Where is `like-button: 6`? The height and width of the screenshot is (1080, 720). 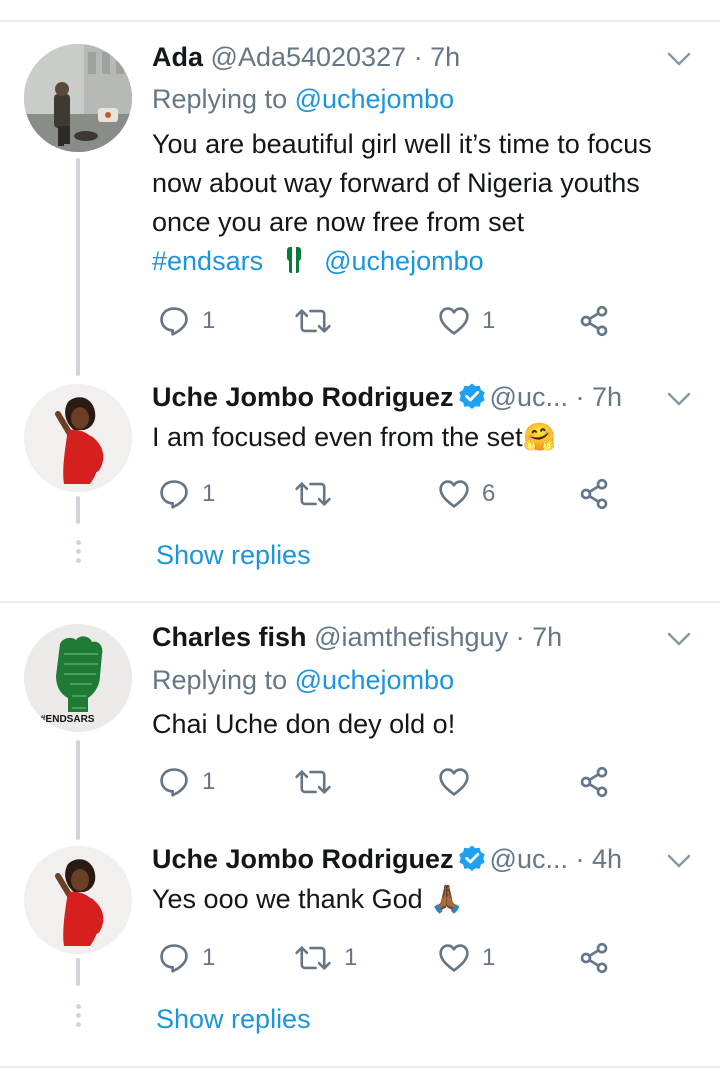
like-button: 6 is located at coordinates (466, 494).